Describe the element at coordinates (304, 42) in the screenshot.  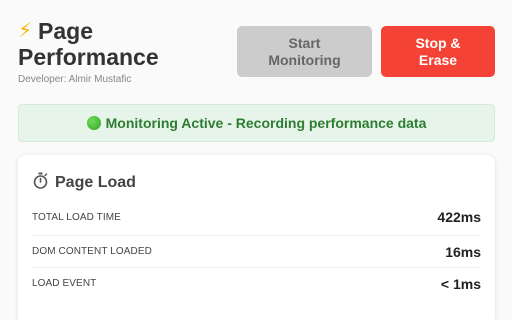
I see `start-button-label-line1: Start` at that location.